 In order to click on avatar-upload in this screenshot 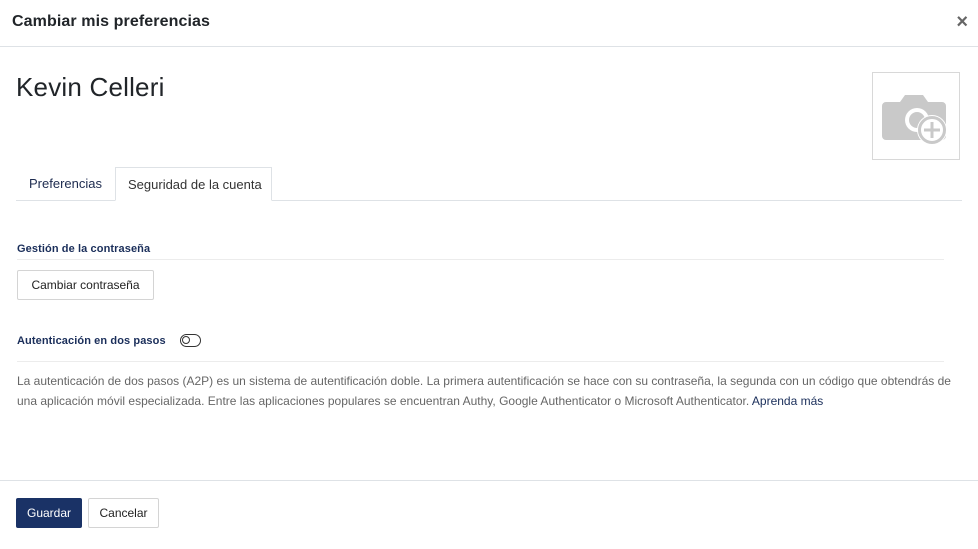, I will do `click(916, 116)`.